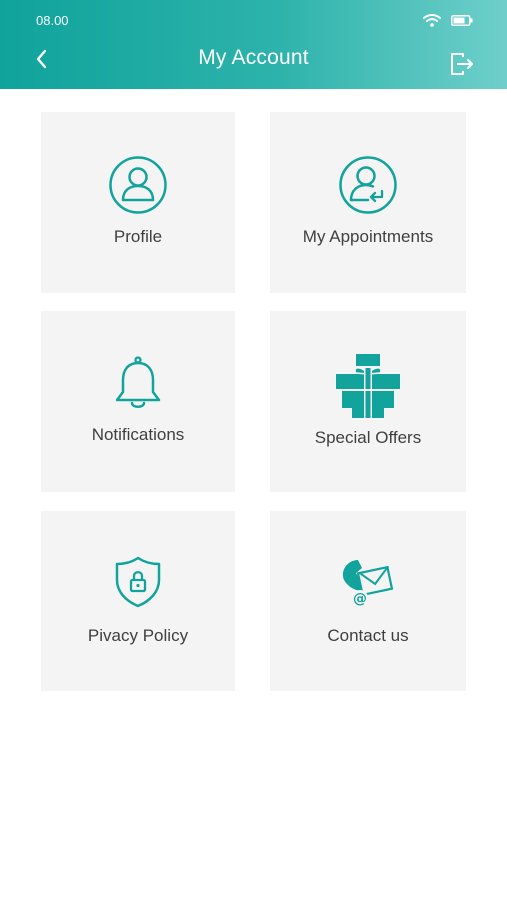 This screenshot has height=900, width=507. What do you see at coordinates (432, 20) in the screenshot?
I see `wifi-icon` at bounding box center [432, 20].